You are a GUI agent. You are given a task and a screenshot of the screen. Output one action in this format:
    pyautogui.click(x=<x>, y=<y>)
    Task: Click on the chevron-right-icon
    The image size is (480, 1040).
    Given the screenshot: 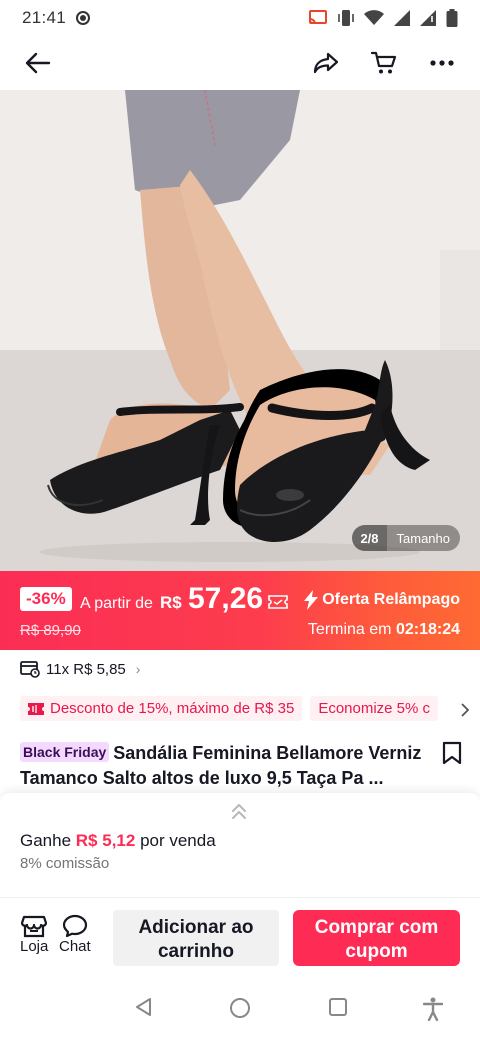 What is the action you would take?
    pyautogui.click(x=465, y=710)
    